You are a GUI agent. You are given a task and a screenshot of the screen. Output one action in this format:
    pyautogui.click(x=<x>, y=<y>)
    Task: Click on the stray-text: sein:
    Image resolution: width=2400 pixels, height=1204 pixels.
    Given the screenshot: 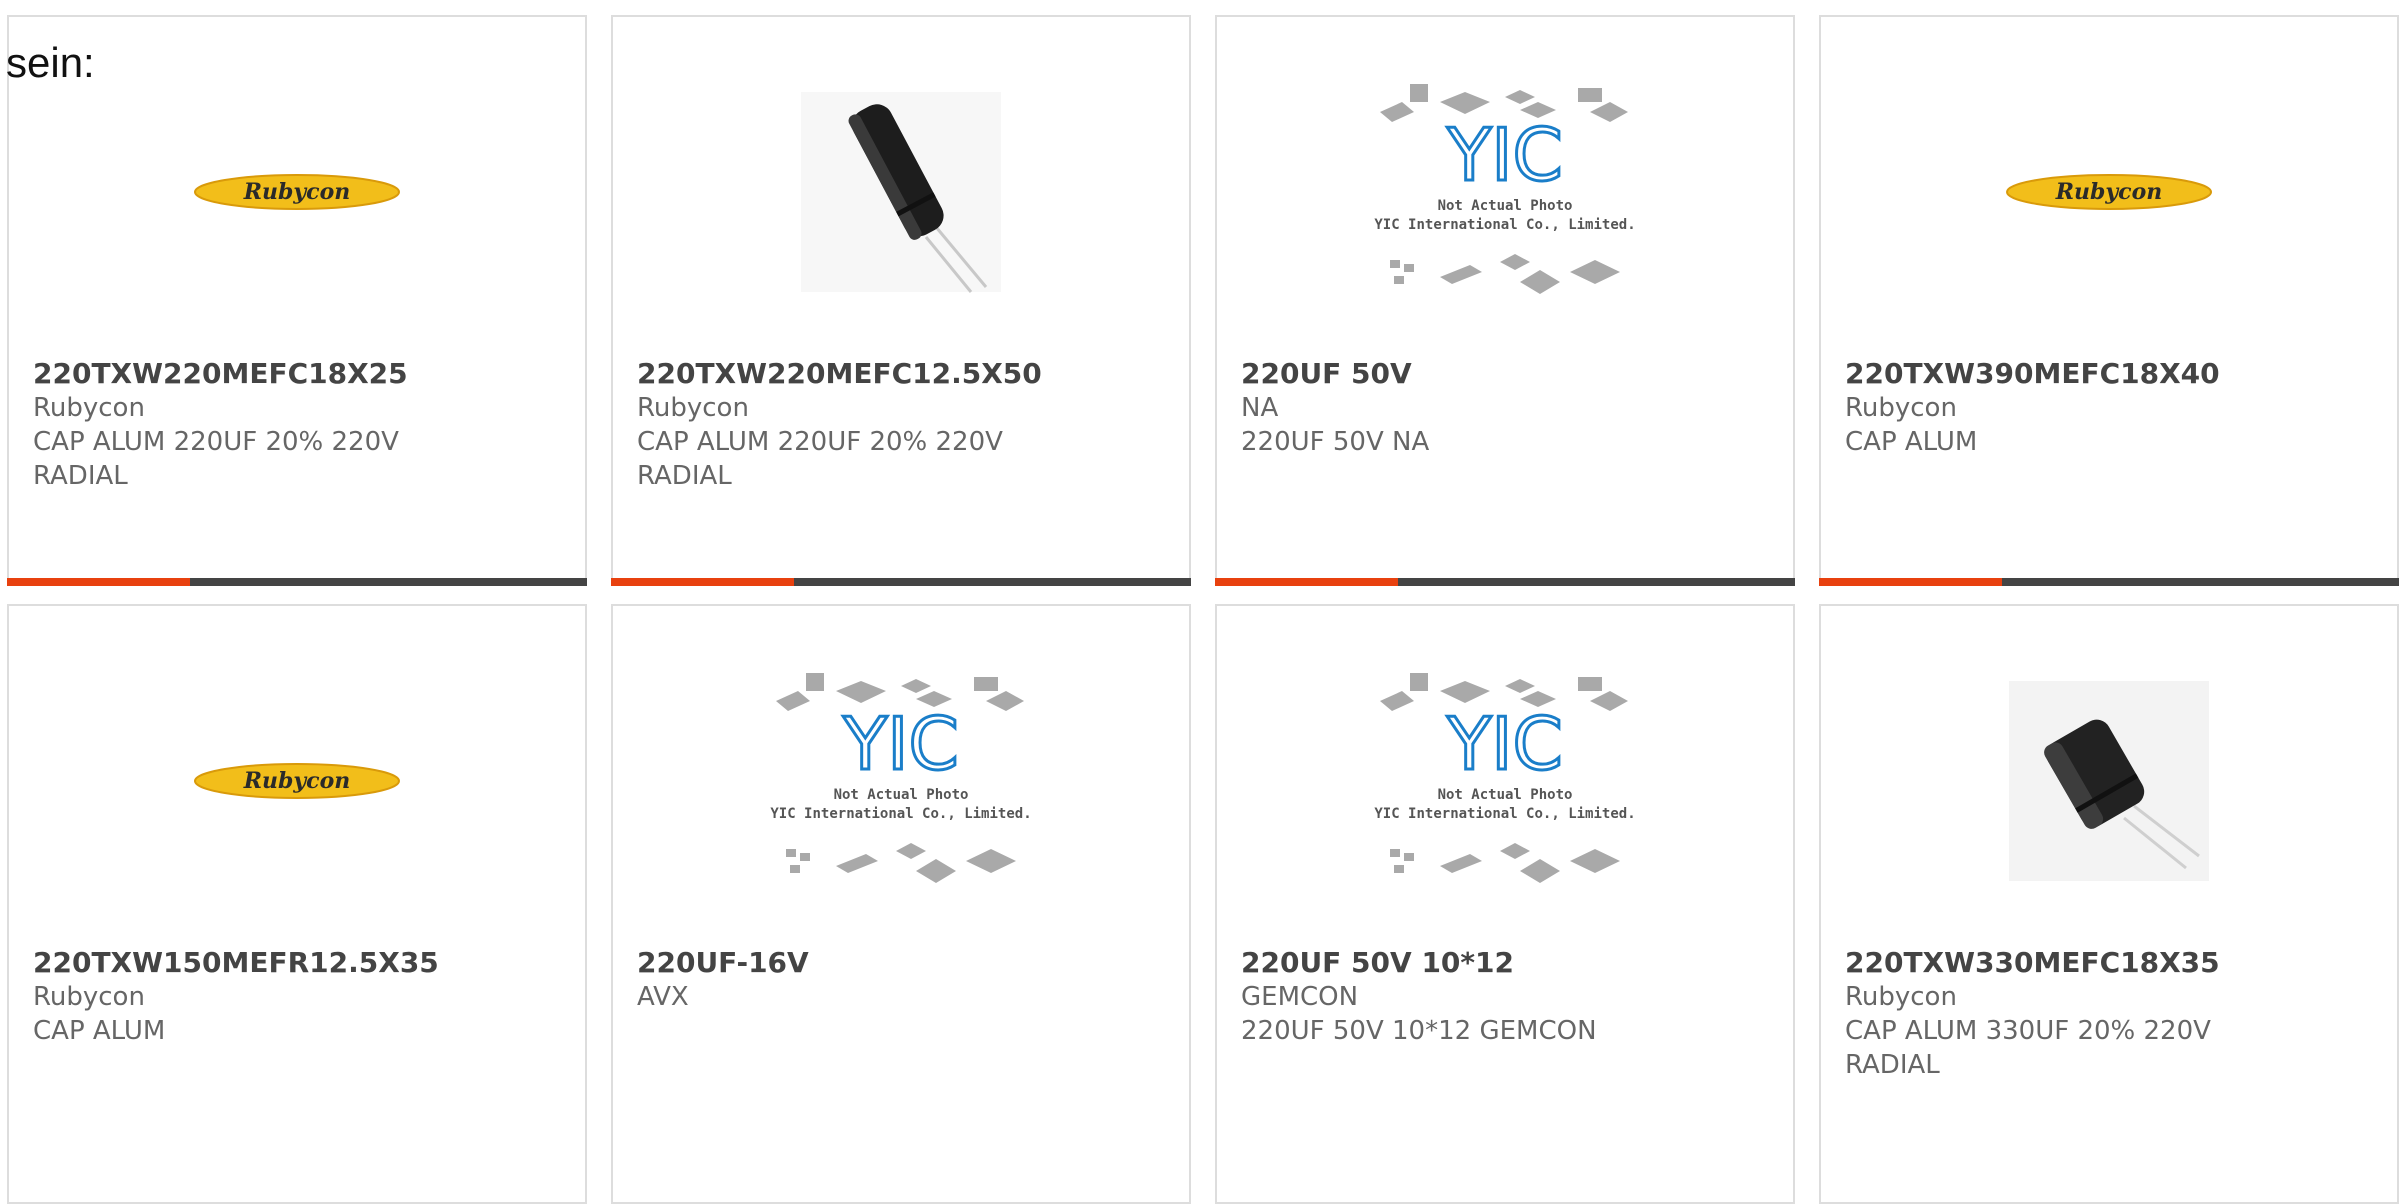 What is the action you would take?
    pyautogui.click(x=50, y=62)
    